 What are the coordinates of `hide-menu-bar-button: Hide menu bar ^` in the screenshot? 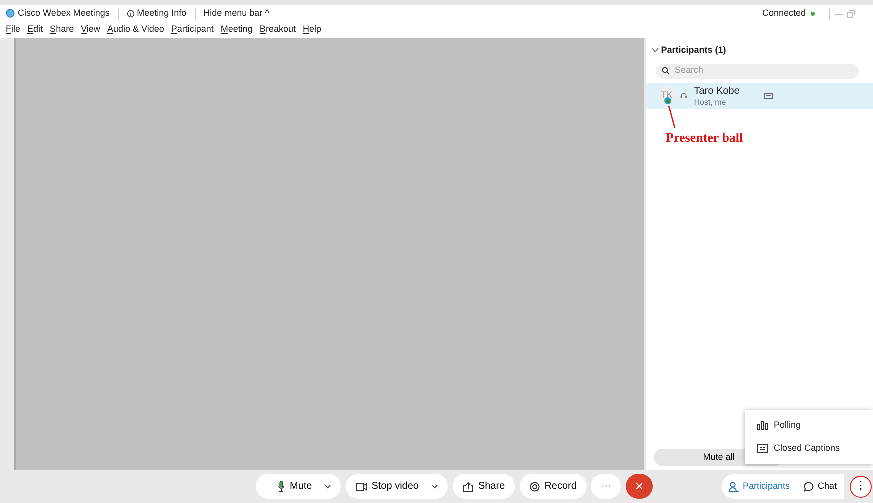 It's located at (237, 13).